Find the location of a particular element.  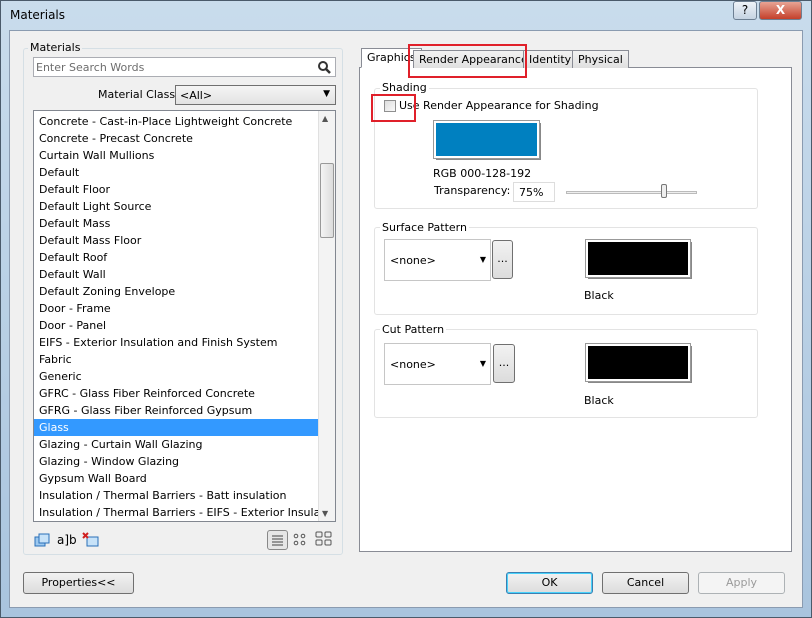

list-item: Curtain Wall Mullions is located at coordinates (176, 155).